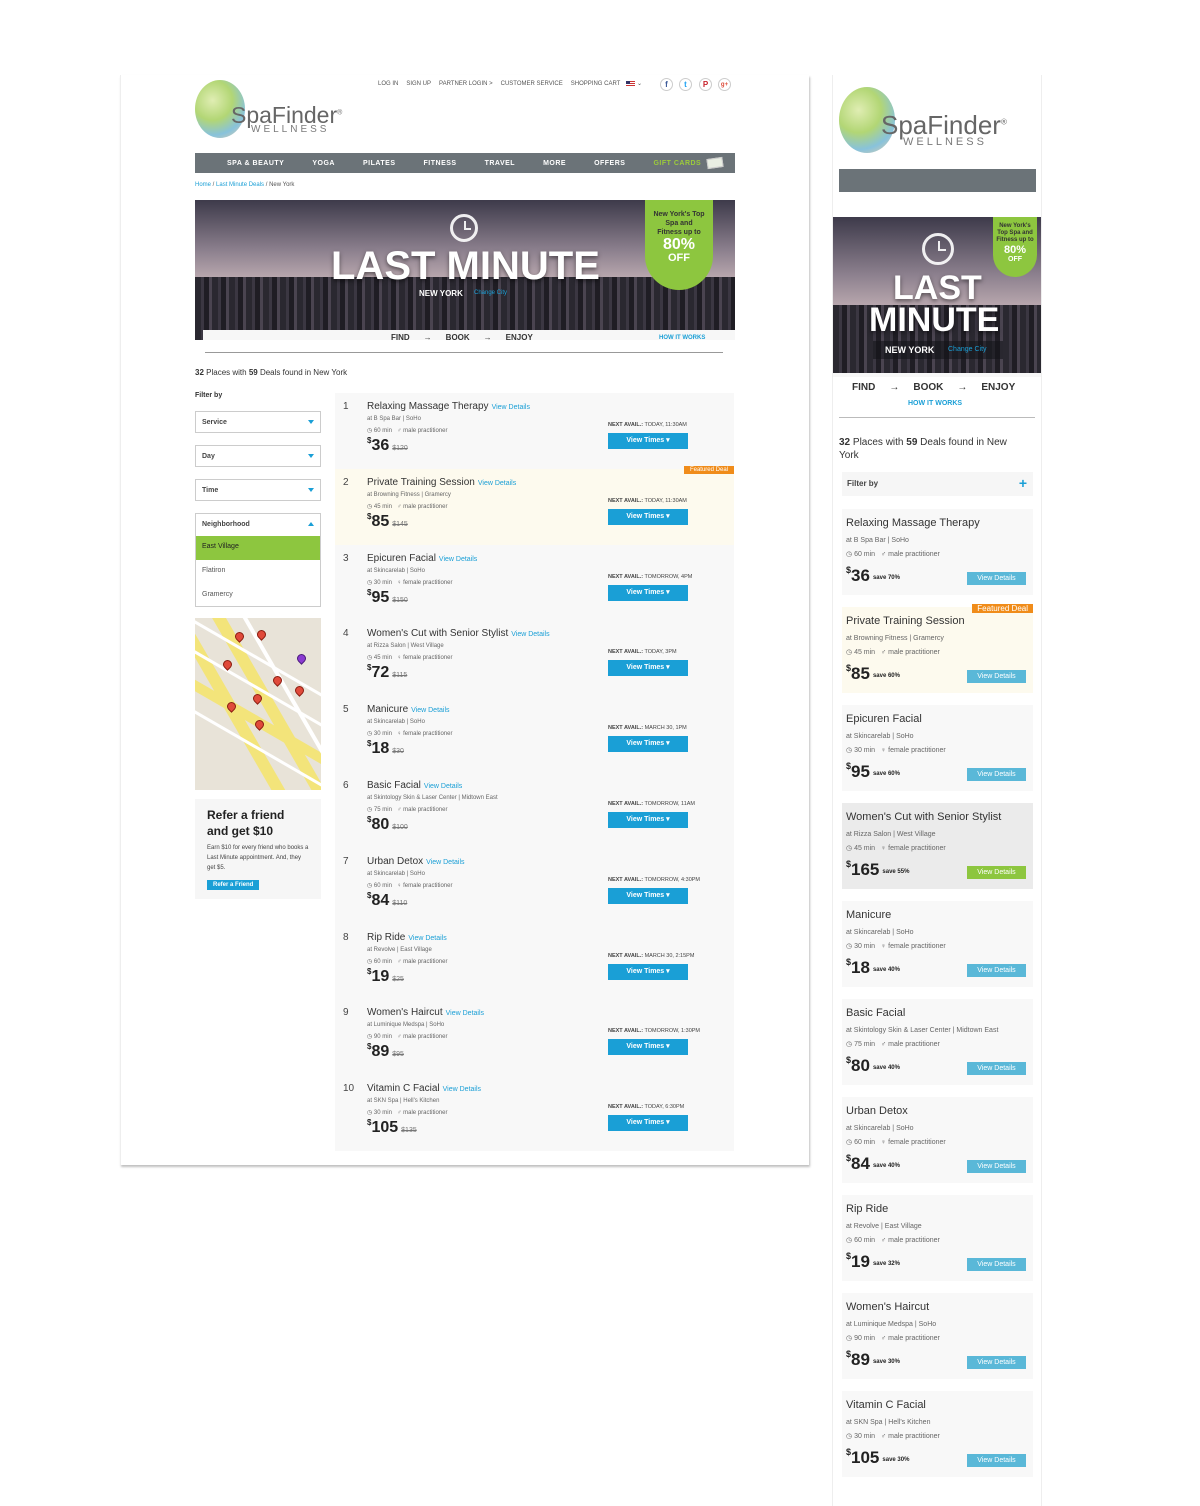  I want to click on card-title: Women's Haircut, so click(887, 1307).